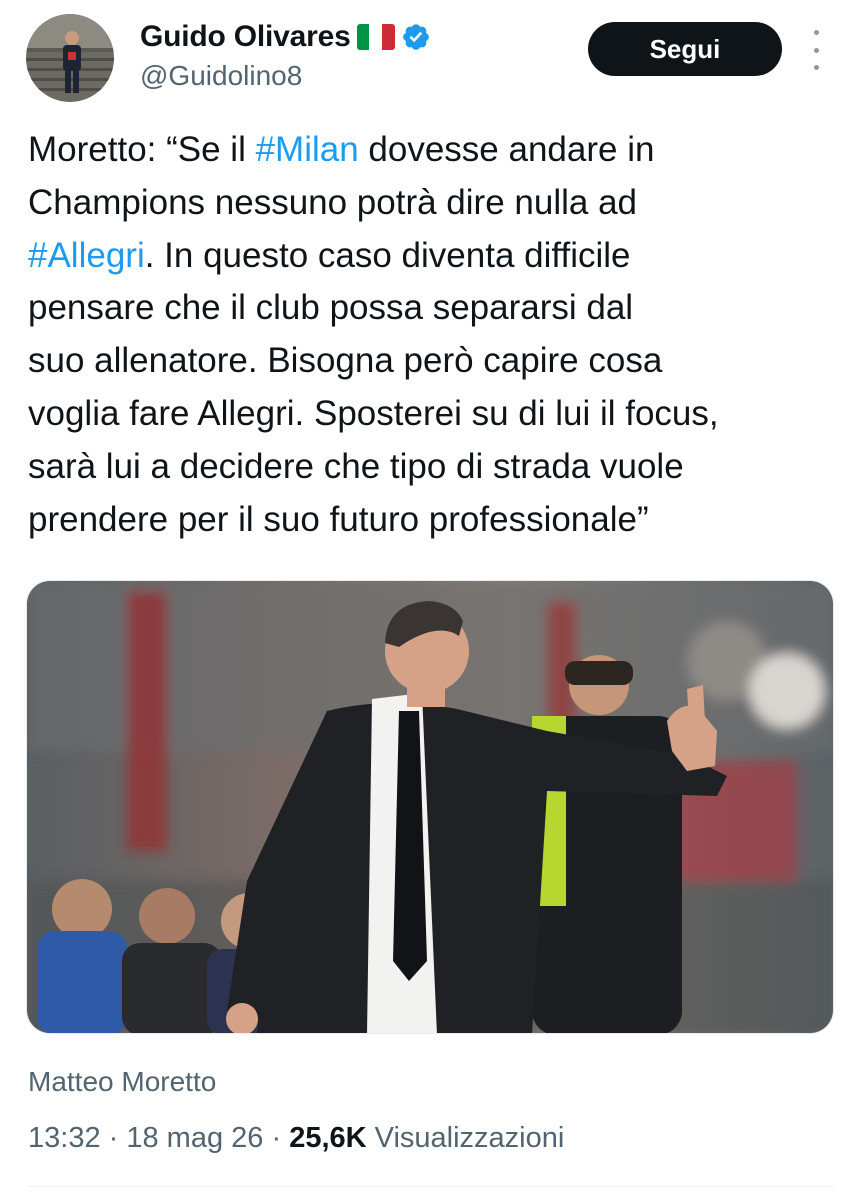 This screenshot has height=1200, width=860. What do you see at coordinates (331, 308) in the screenshot?
I see `tweet-text-segment: pensare che il club possa separarsi dal` at bounding box center [331, 308].